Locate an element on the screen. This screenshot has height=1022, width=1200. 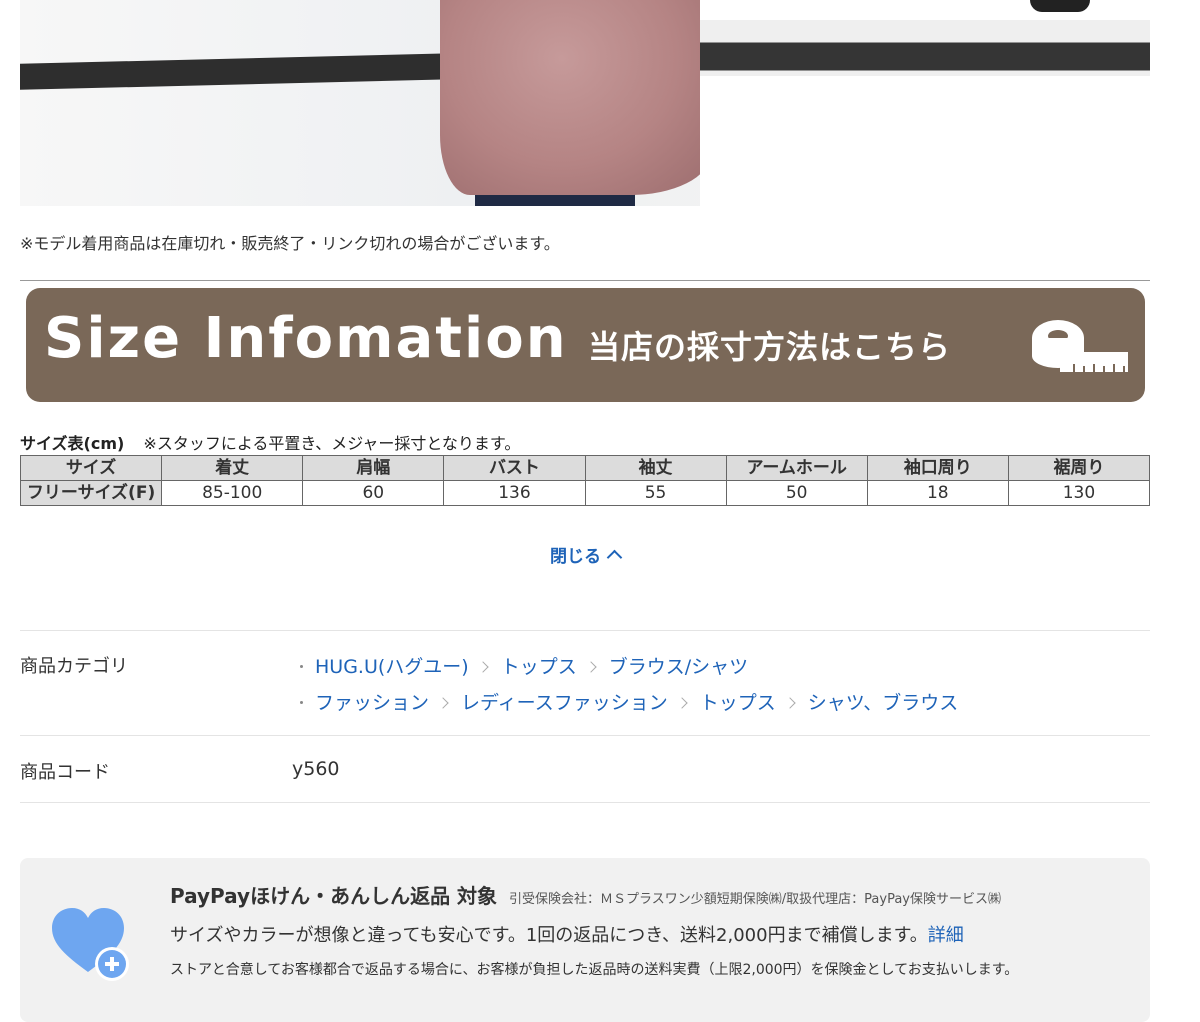
size-header-cell: サイズ is located at coordinates (91, 468).